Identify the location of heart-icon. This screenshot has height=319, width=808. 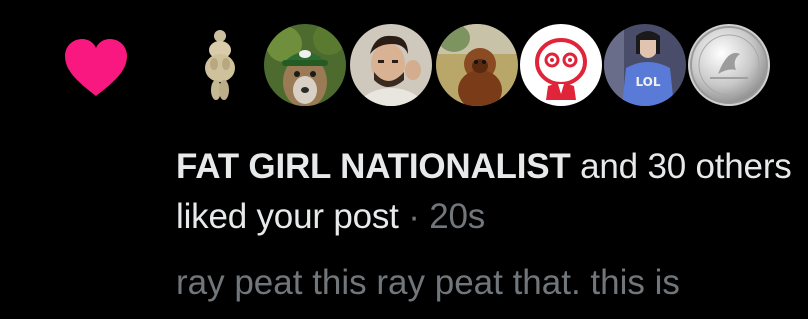
(96, 67).